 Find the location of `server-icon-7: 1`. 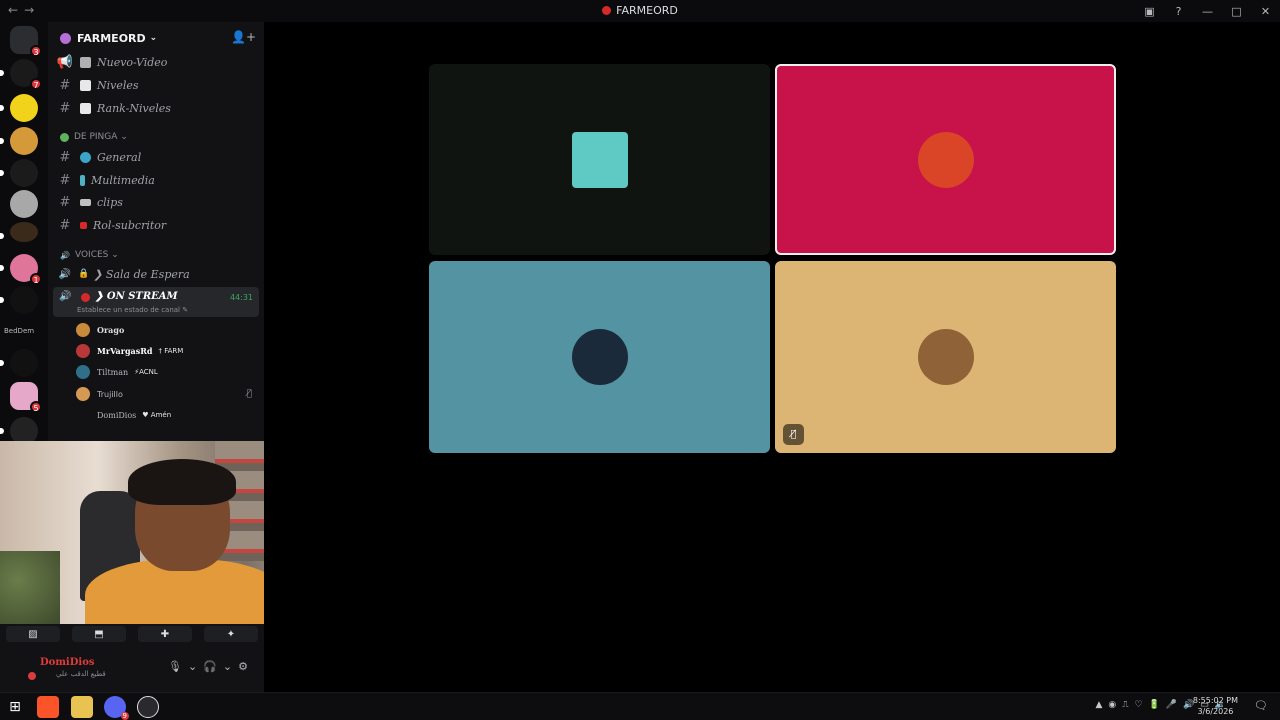

server-icon-7: 1 is located at coordinates (21, 269).